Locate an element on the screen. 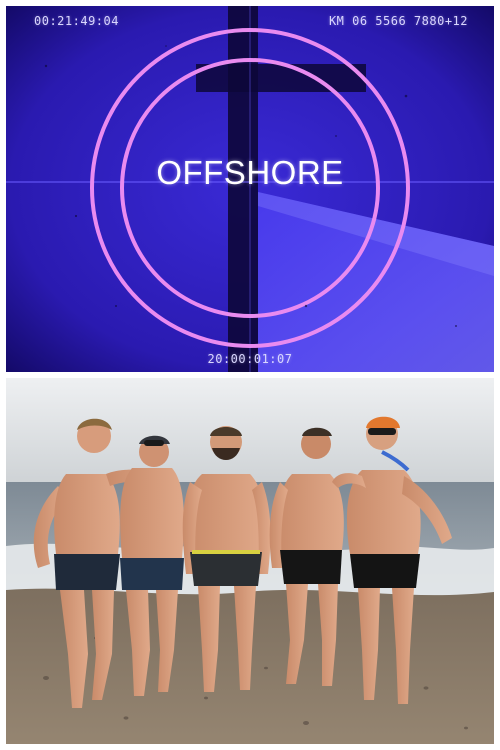  counter-top-right: KM 06 5566 7880+12 is located at coordinates (398, 21).